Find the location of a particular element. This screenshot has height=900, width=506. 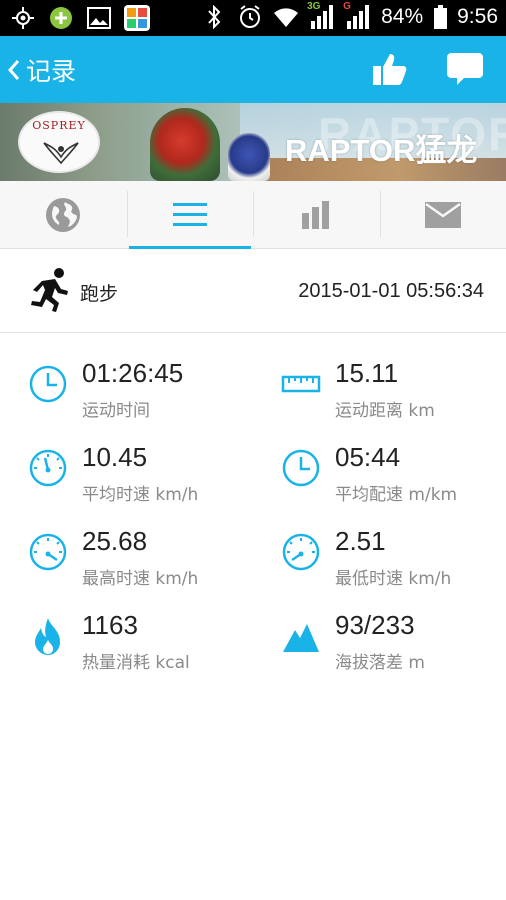

page-title: 记录 is located at coordinates (51, 71).